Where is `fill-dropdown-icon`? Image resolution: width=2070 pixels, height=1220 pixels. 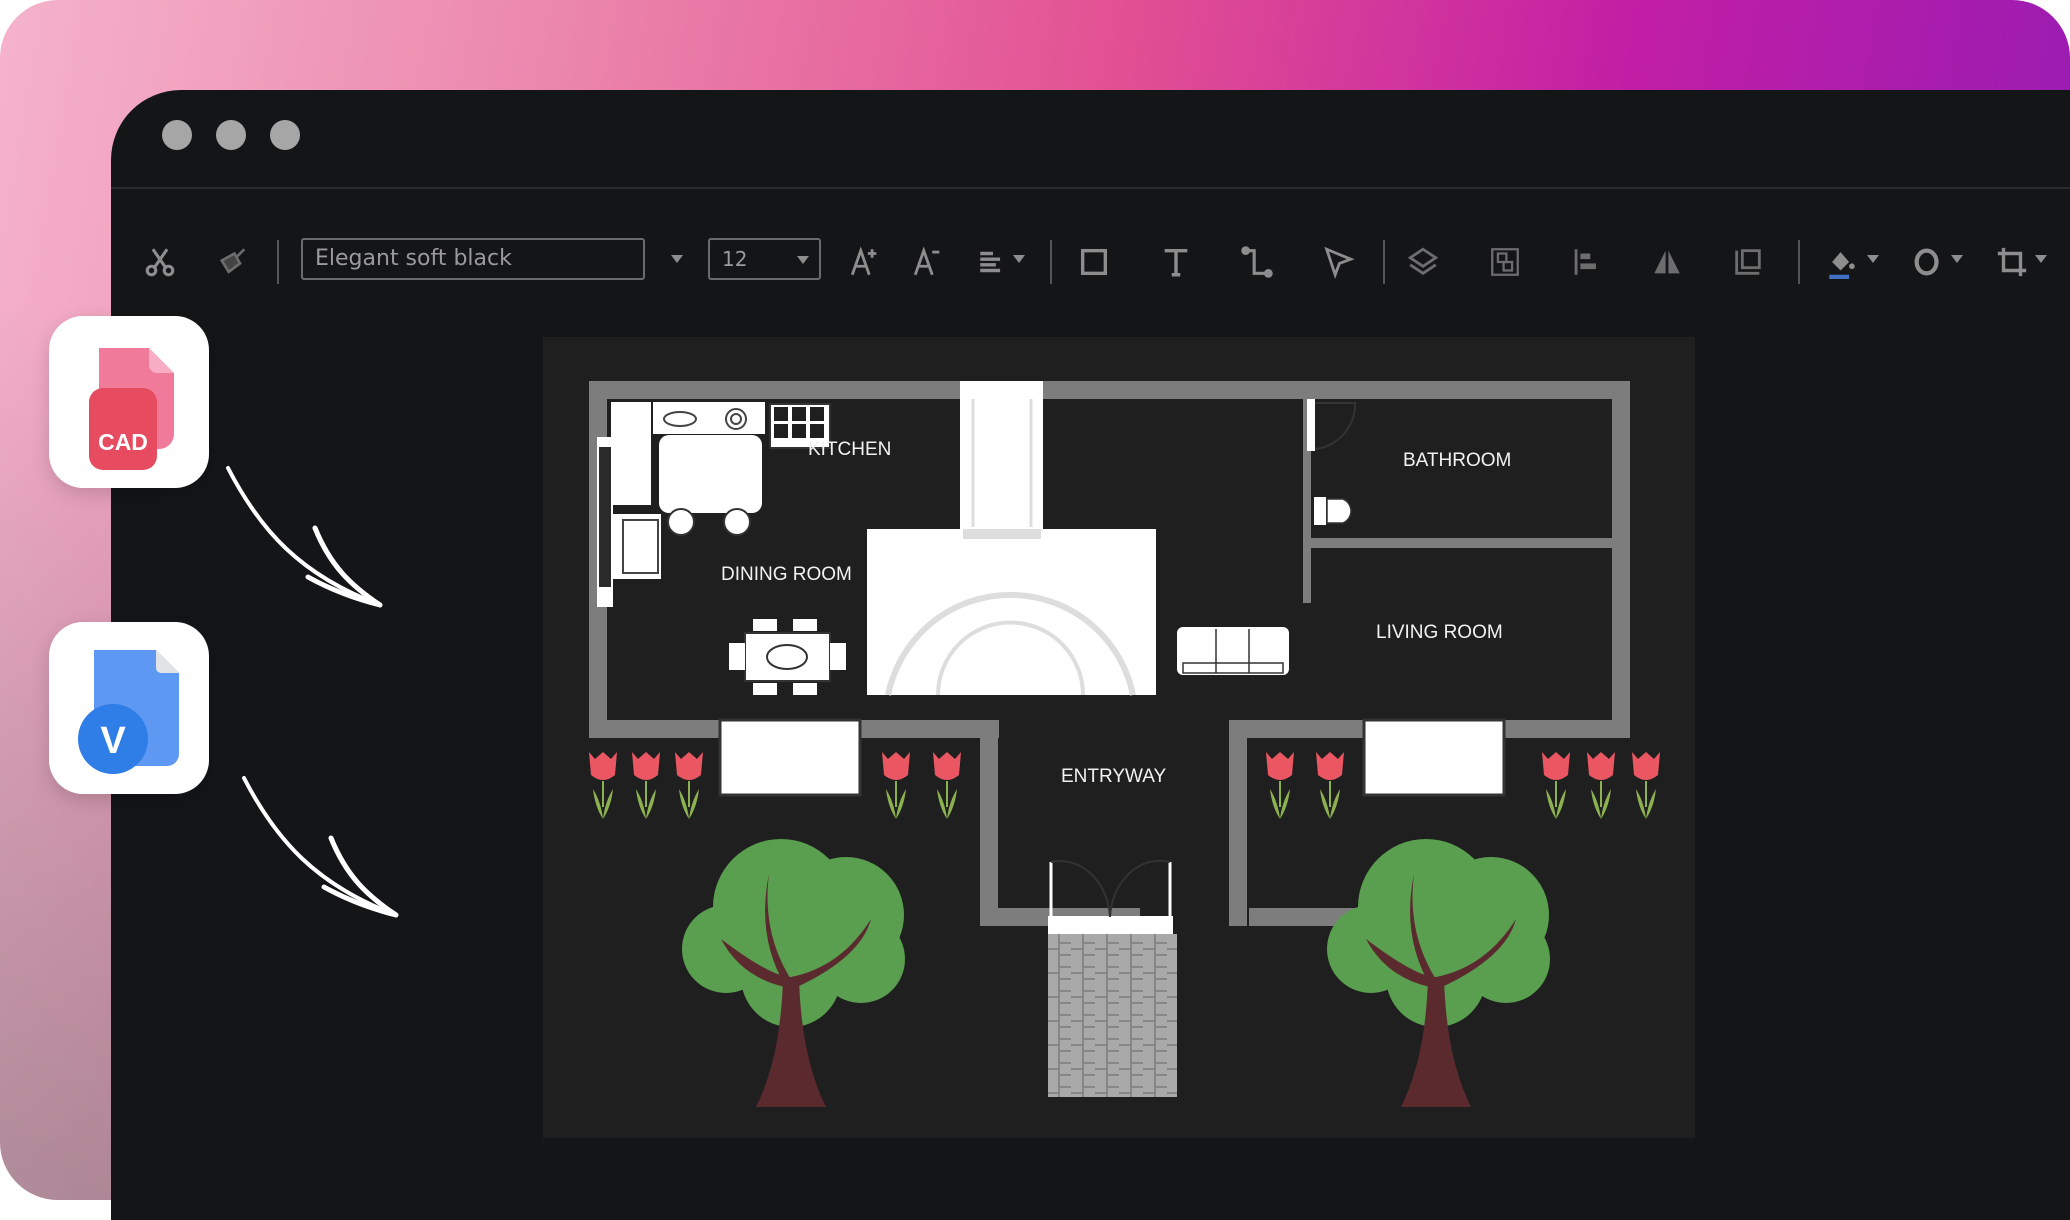 fill-dropdown-icon is located at coordinates (1873, 259).